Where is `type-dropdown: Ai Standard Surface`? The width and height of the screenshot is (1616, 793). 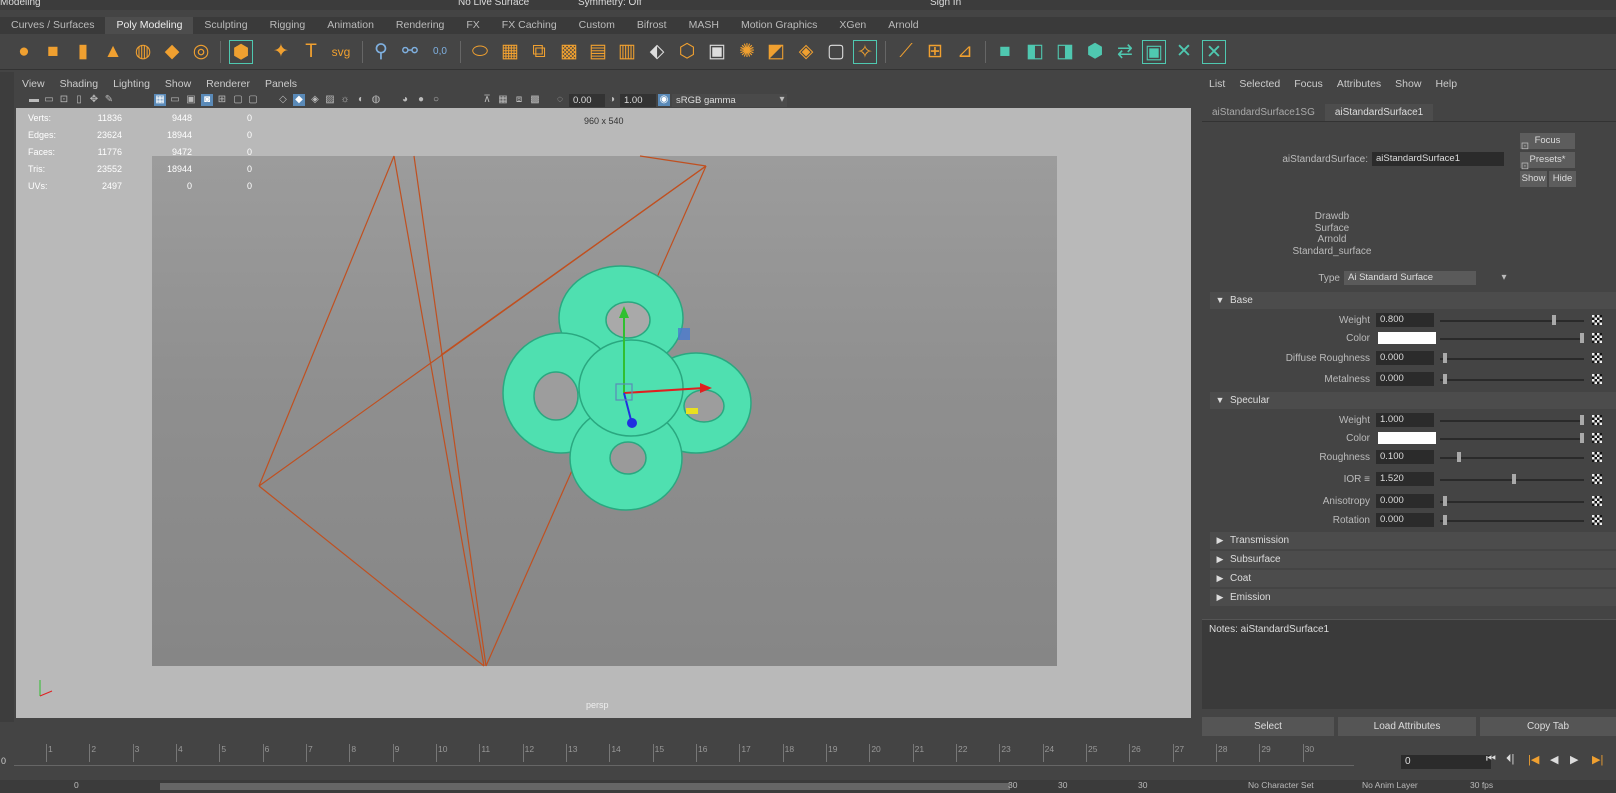
type-dropdown: Ai Standard Surface is located at coordinates (1410, 278).